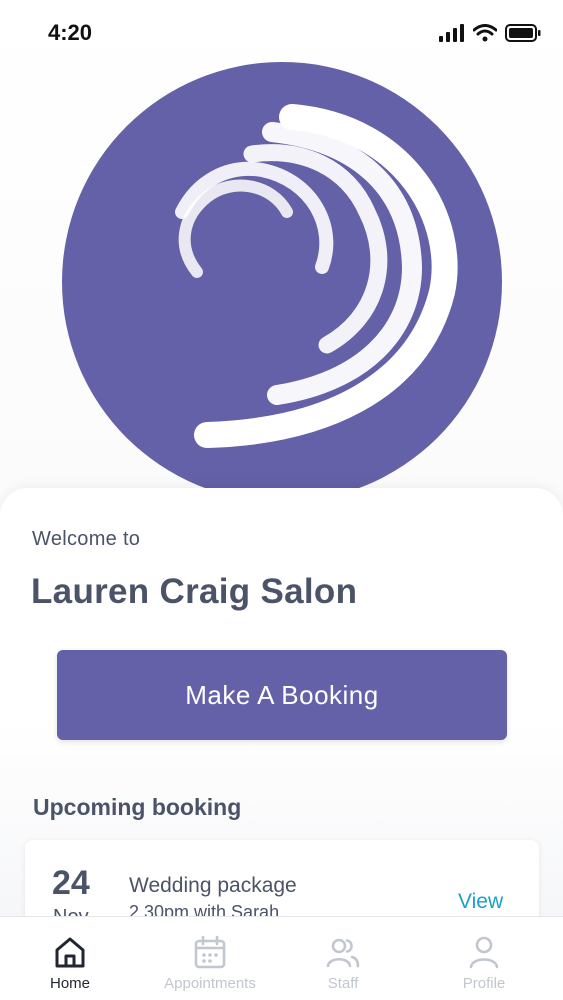 The height and width of the screenshot is (1000, 563). Describe the element at coordinates (343, 983) in the screenshot. I see `tab-label-staff: Staff` at that location.